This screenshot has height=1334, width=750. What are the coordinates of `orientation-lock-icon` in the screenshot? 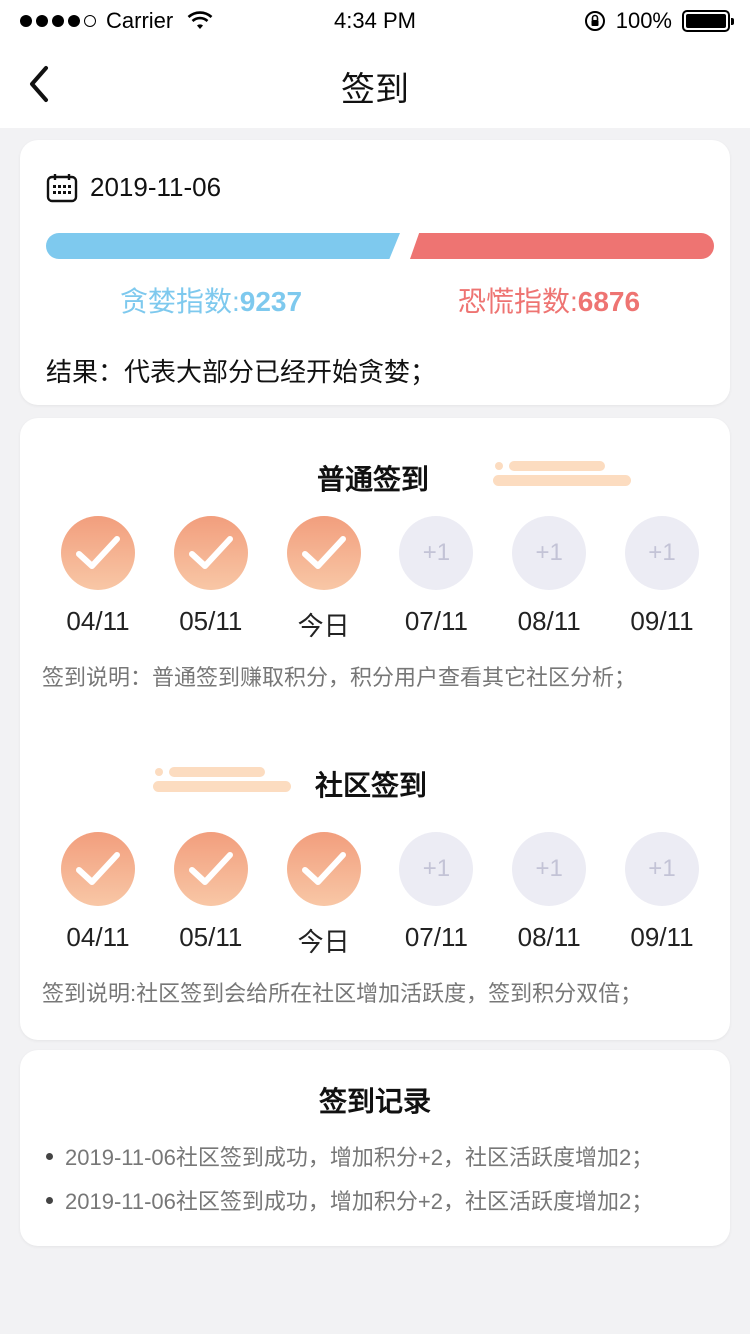 It's located at (594, 21).